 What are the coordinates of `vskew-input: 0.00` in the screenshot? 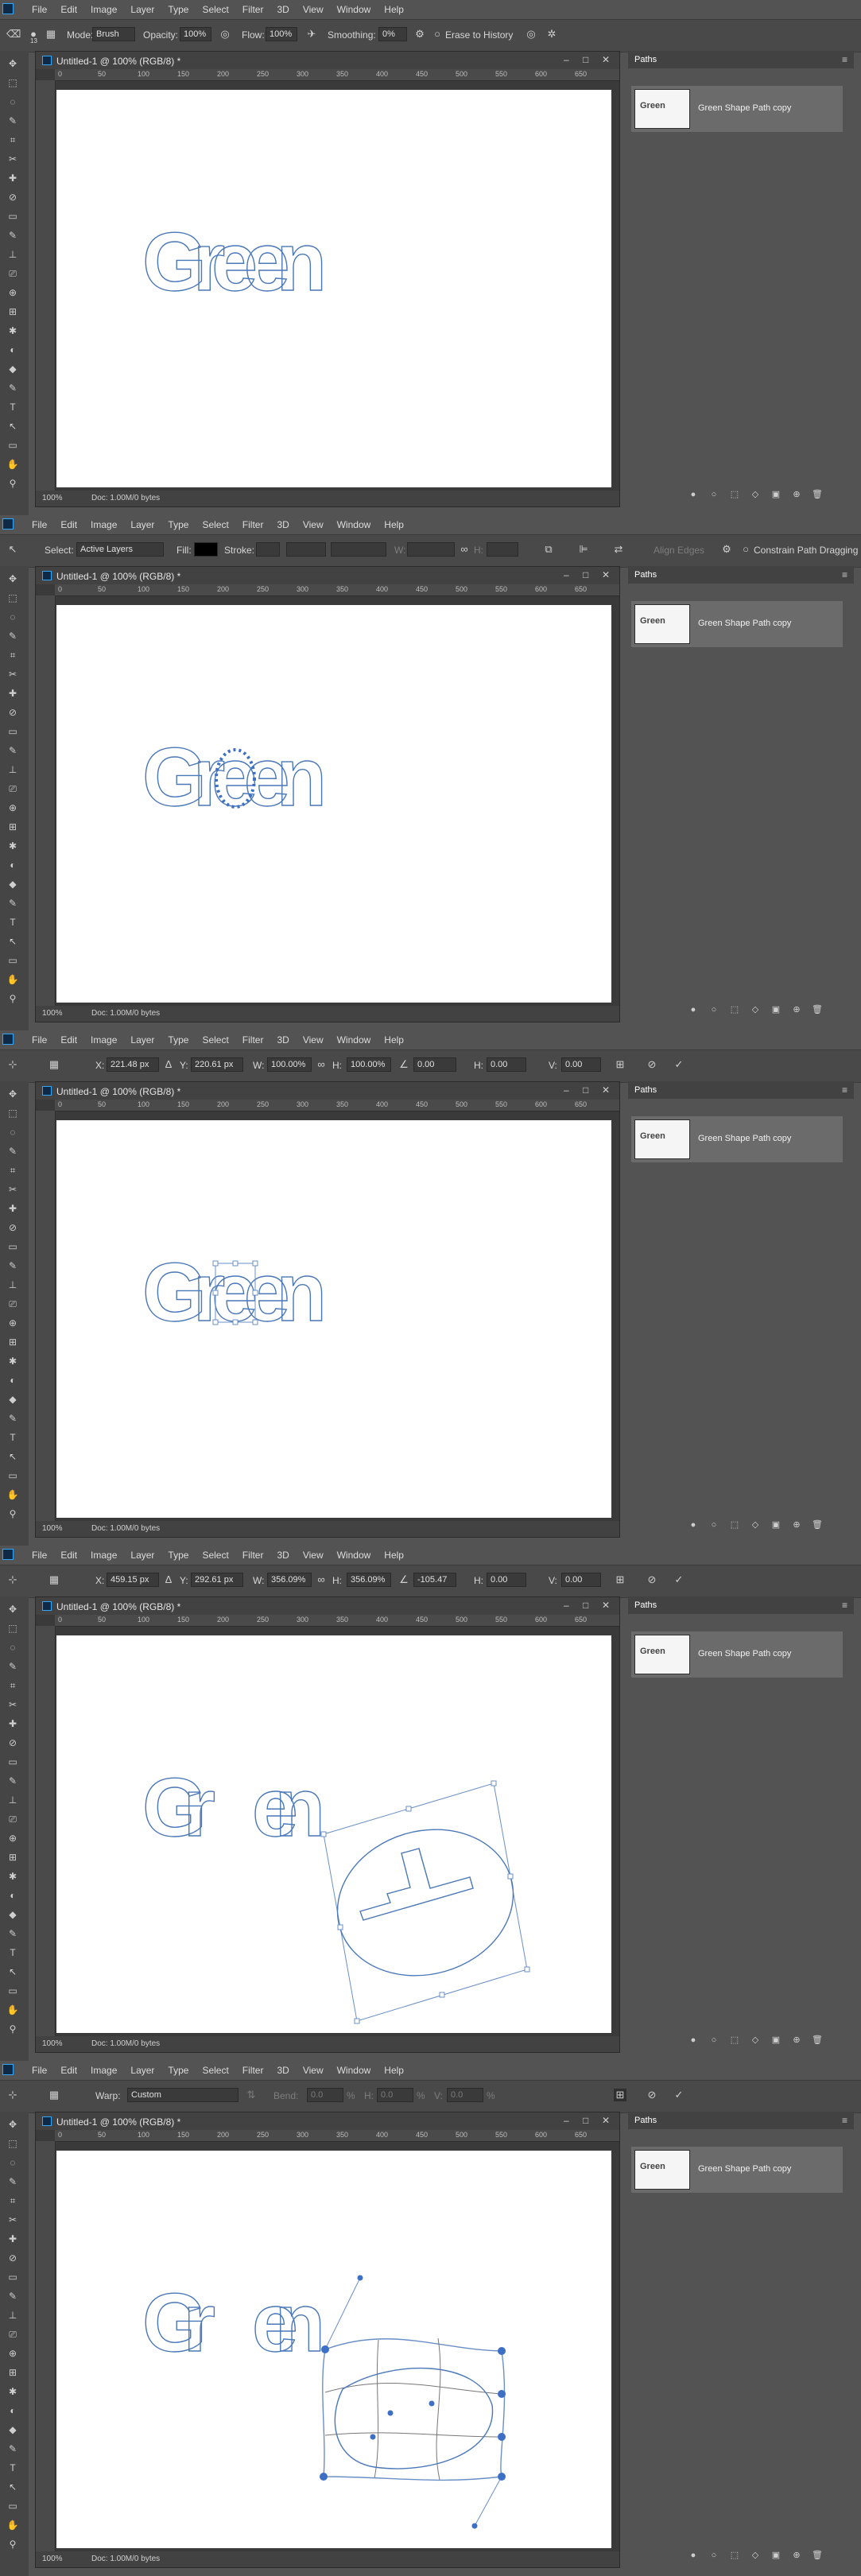 It's located at (581, 1580).